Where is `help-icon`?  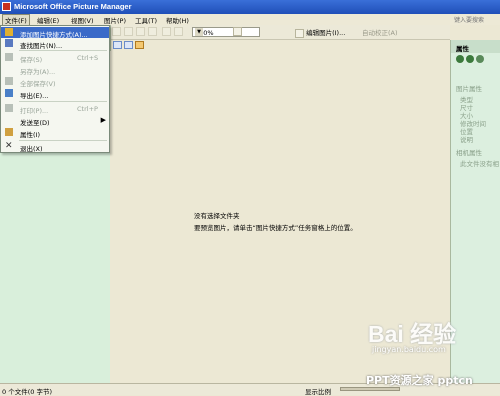
help-icon is located at coordinates (237, 31).